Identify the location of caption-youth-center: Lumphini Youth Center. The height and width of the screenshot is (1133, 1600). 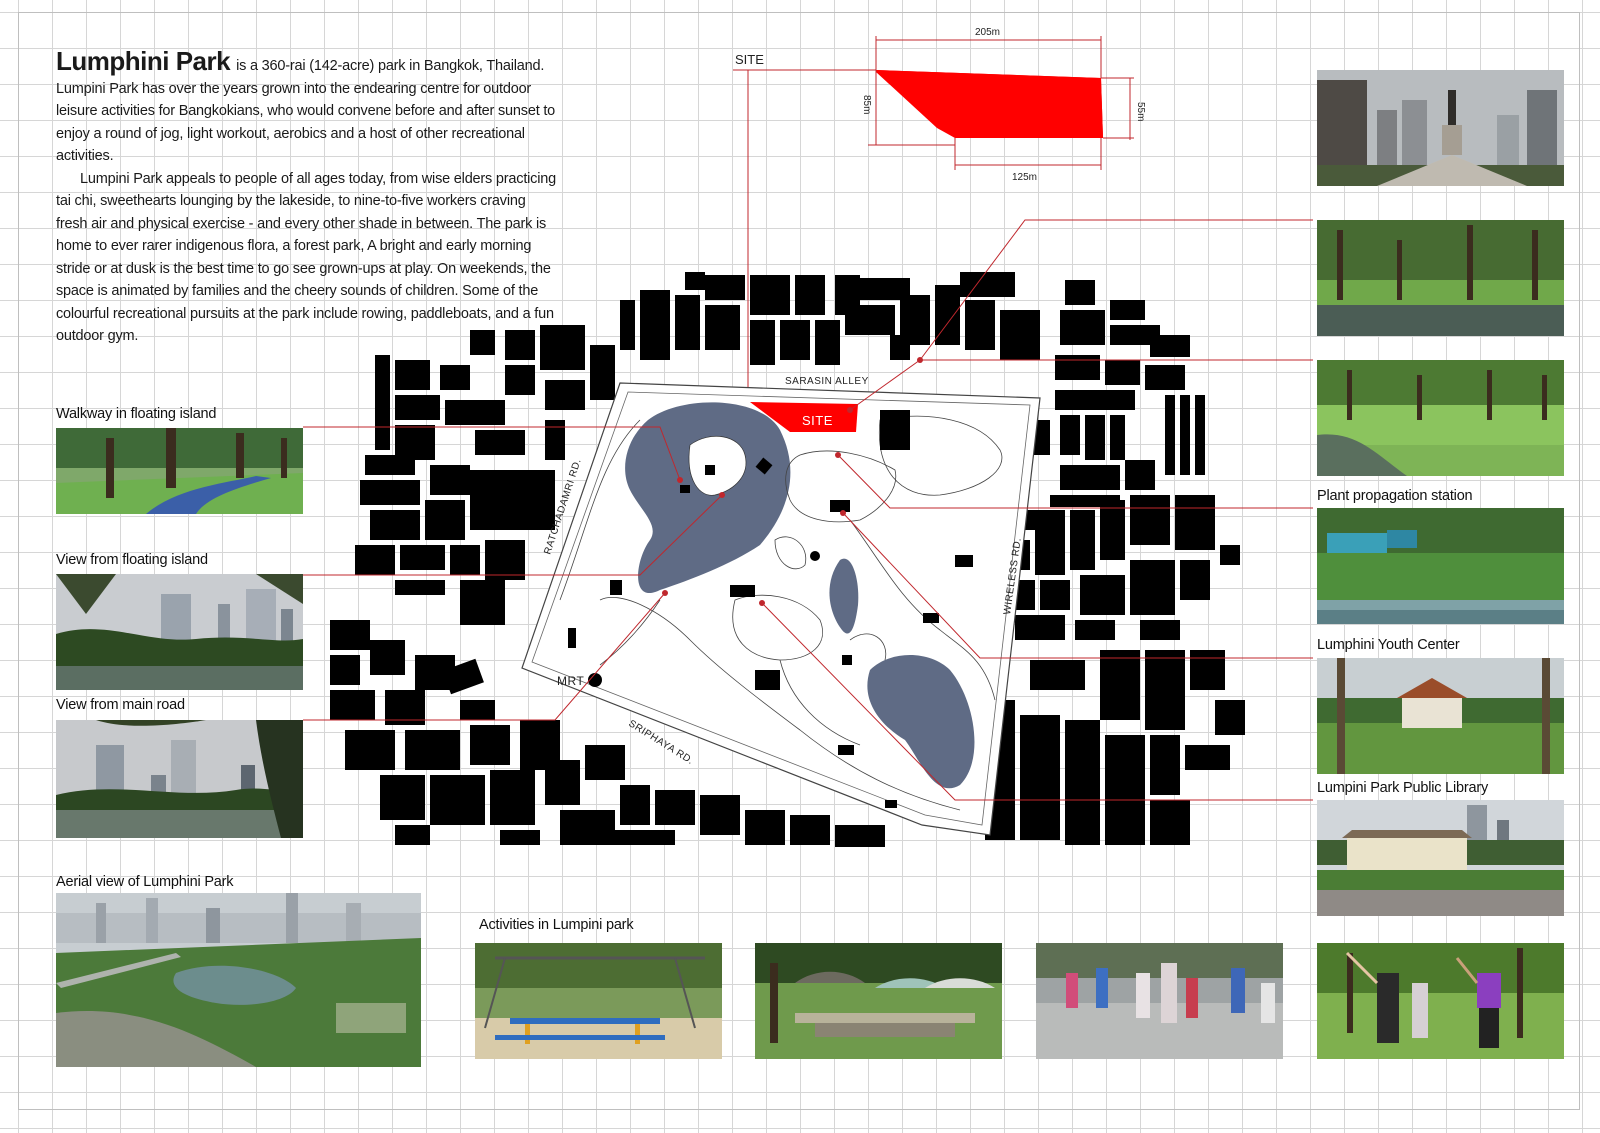
(1388, 645).